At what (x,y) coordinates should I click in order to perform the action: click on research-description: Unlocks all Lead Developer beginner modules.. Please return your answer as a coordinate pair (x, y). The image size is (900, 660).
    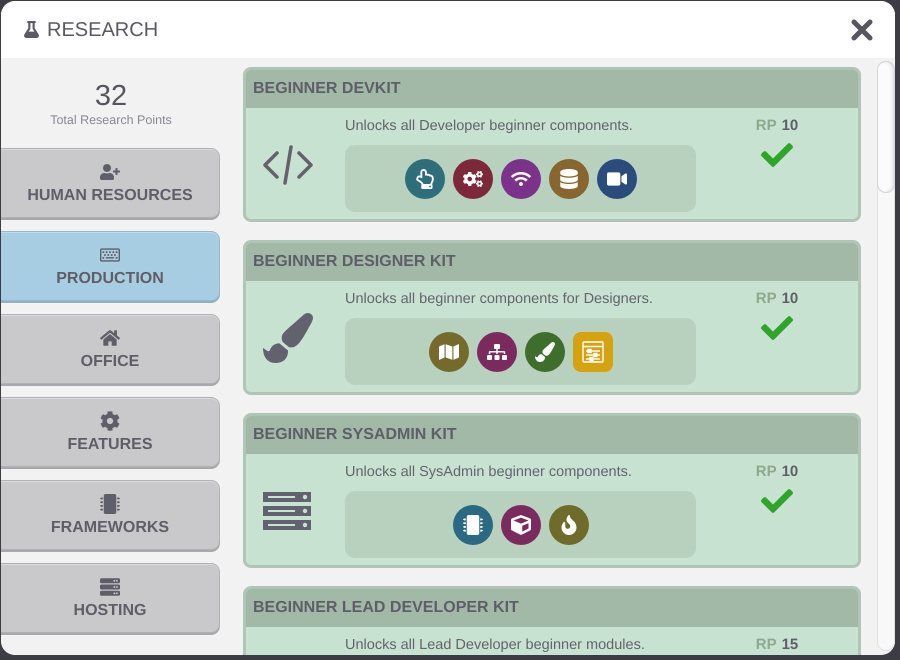
    Looking at the image, I should click on (495, 645).